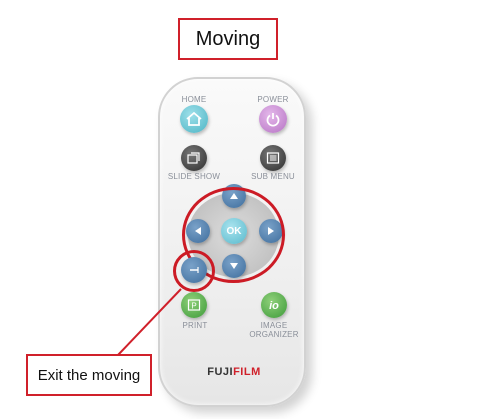 The height and width of the screenshot is (419, 500). I want to click on callout-text: Exit the moving, so click(89, 375).